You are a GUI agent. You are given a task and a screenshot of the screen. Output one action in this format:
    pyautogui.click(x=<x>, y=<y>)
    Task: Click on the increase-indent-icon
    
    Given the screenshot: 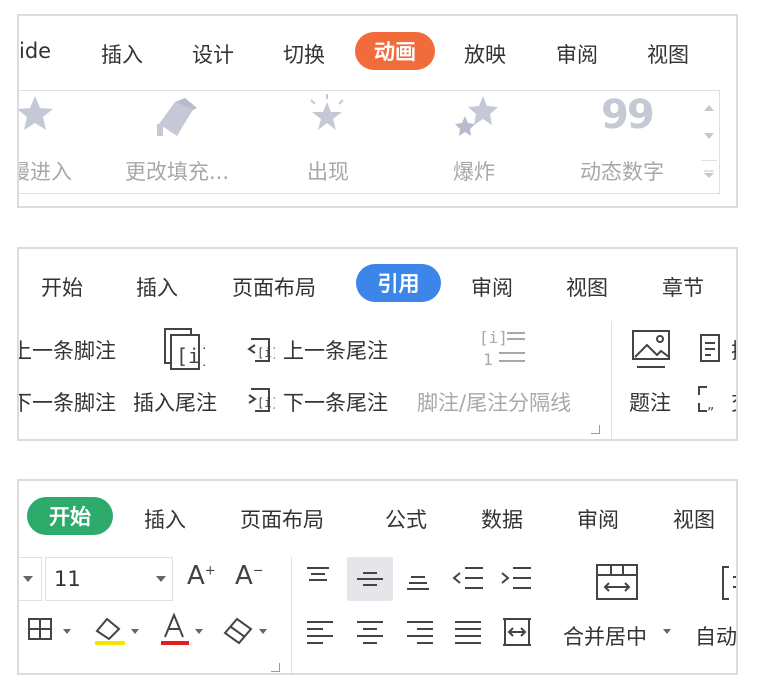 What is the action you would take?
    pyautogui.click(x=516, y=578)
    